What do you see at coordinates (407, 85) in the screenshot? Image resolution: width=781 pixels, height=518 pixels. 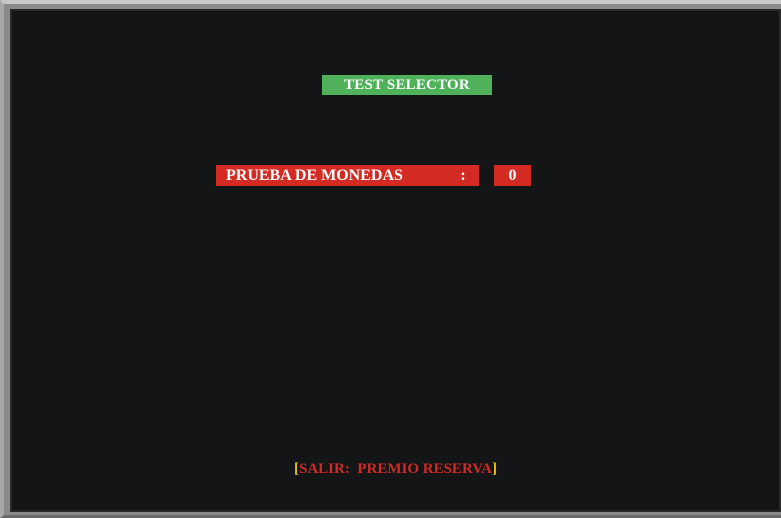 I see `screen-title: TEST SELECTOR` at bounding box center [407, 85].